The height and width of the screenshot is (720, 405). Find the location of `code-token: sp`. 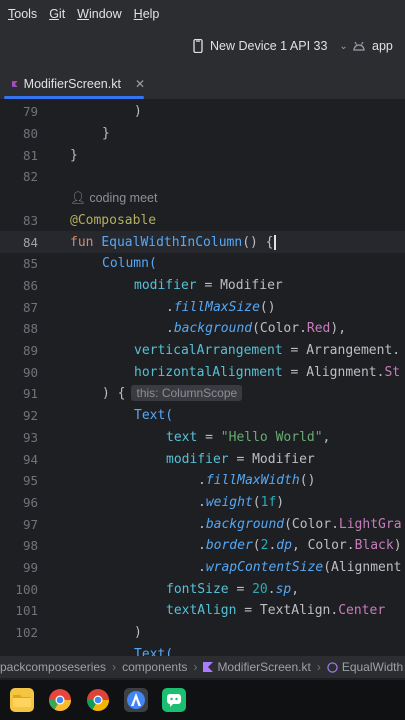

code-token: sp is located at coordinates (283, 589).